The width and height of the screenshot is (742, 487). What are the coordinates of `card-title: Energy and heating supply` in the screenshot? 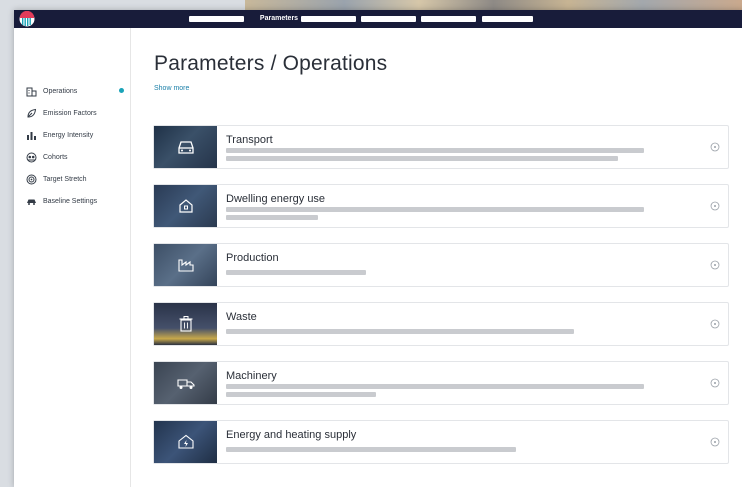 It's located at (291, 435).